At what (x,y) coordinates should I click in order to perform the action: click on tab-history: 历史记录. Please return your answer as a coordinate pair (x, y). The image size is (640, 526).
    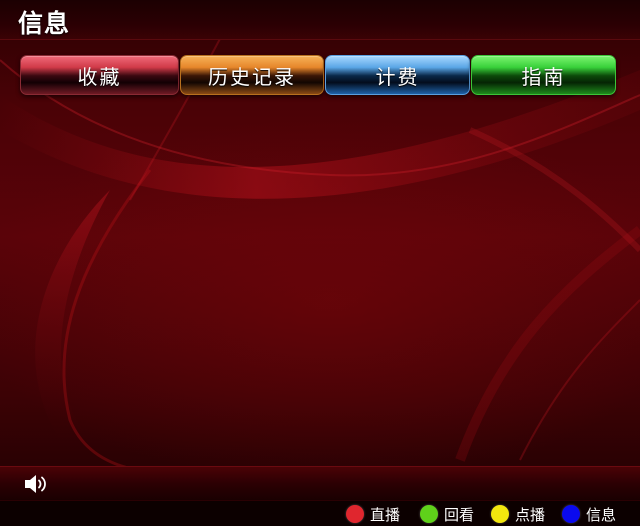
    Looking at the image, I should click on (252, 75).